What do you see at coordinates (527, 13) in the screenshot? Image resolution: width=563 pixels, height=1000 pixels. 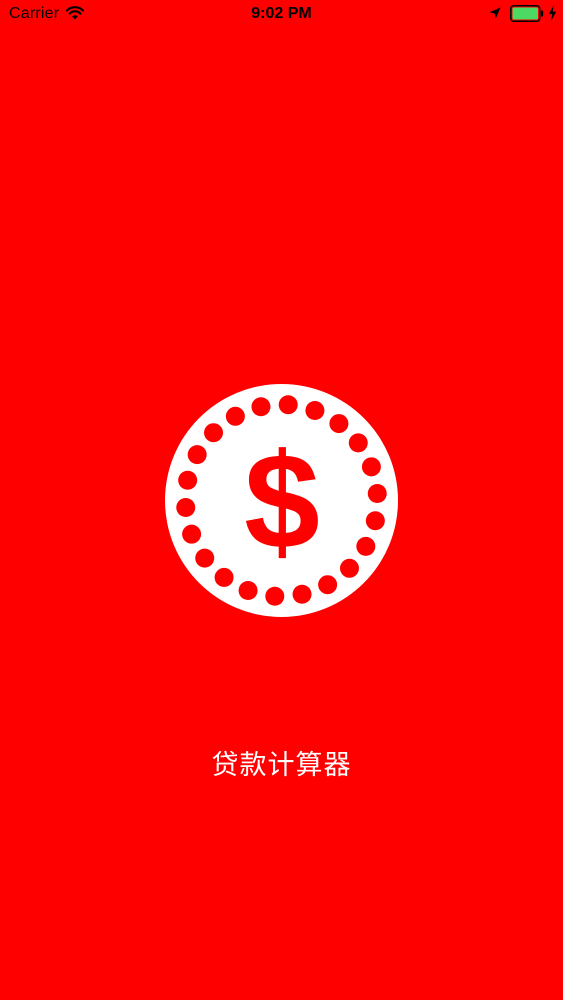 I see `battery-icon` at bounding box center [527, 13].